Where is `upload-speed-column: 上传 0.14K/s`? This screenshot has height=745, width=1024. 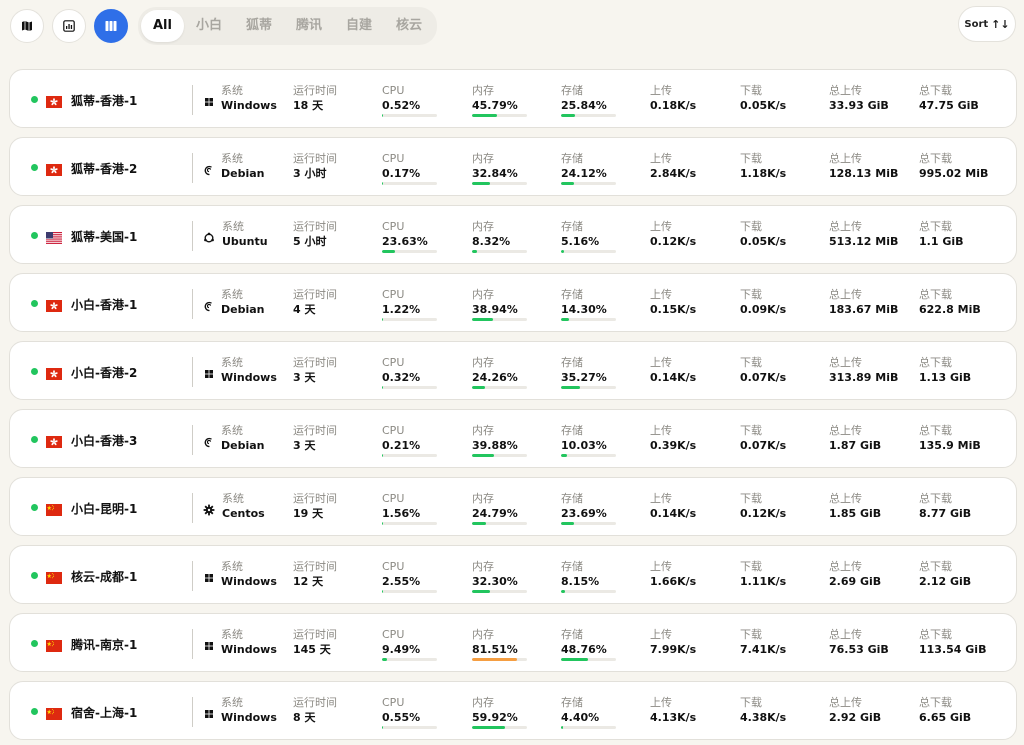 upload-speed-column: 上传 0.14K/s is located at coordinates (673, 370).